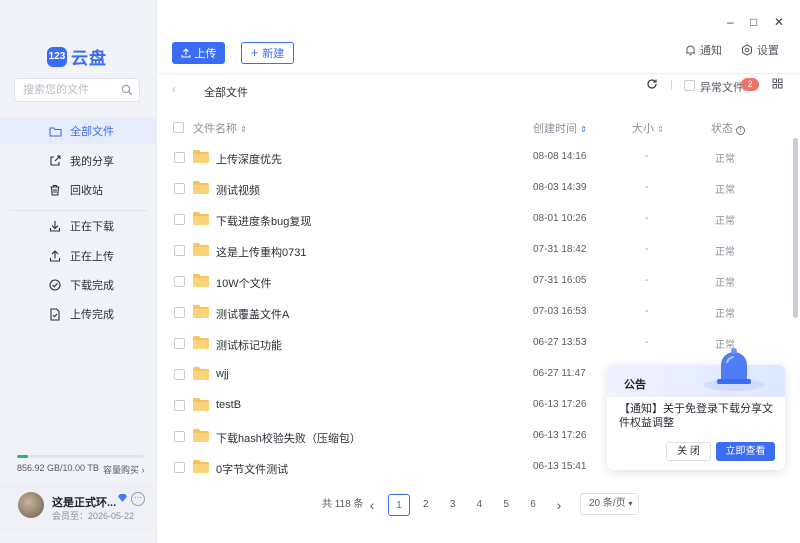  Describe the element at coordinates (453, 505) in the screenshot. I see `page-number-button: 3` at that location.